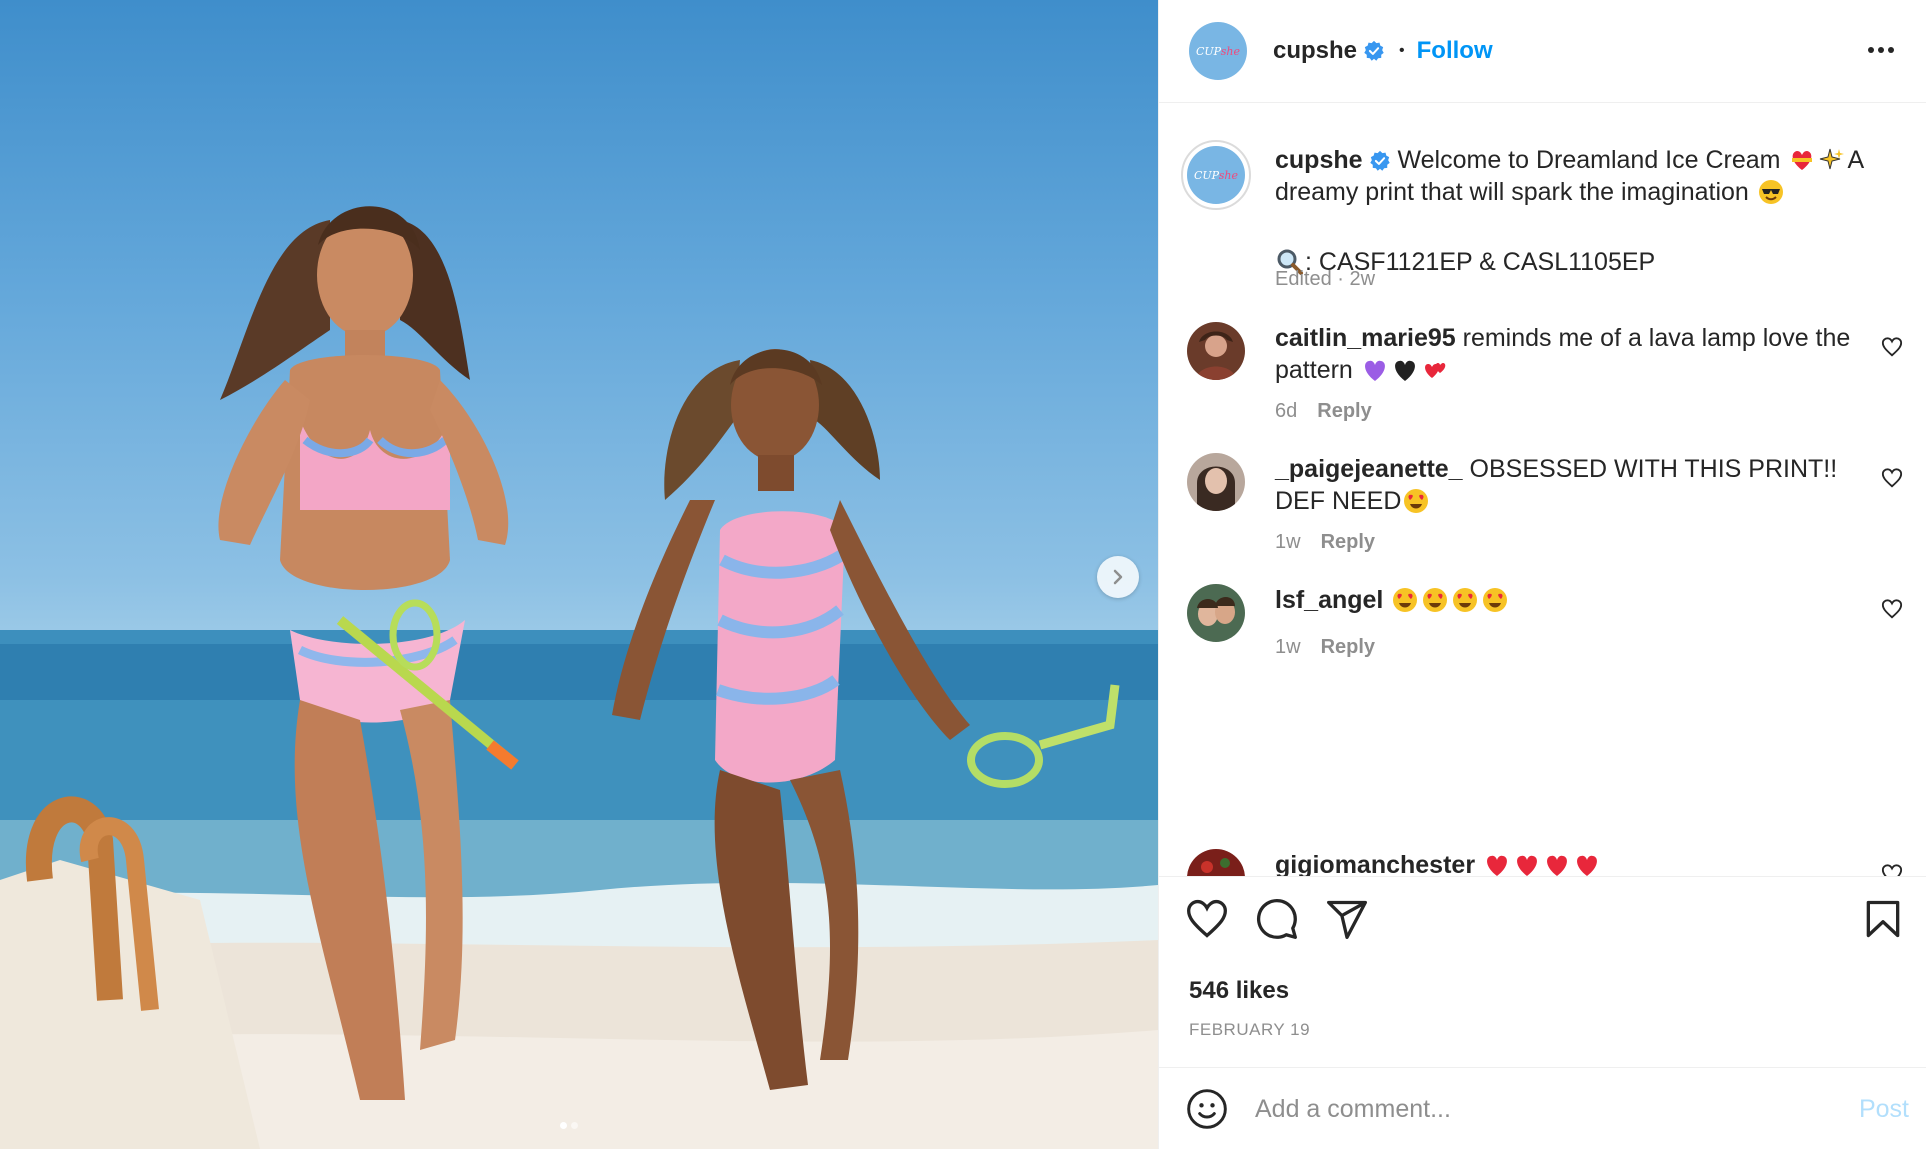 This screenshot has height=1150, width=1926. I want to click on carousel-dot, so click(574, 1125).